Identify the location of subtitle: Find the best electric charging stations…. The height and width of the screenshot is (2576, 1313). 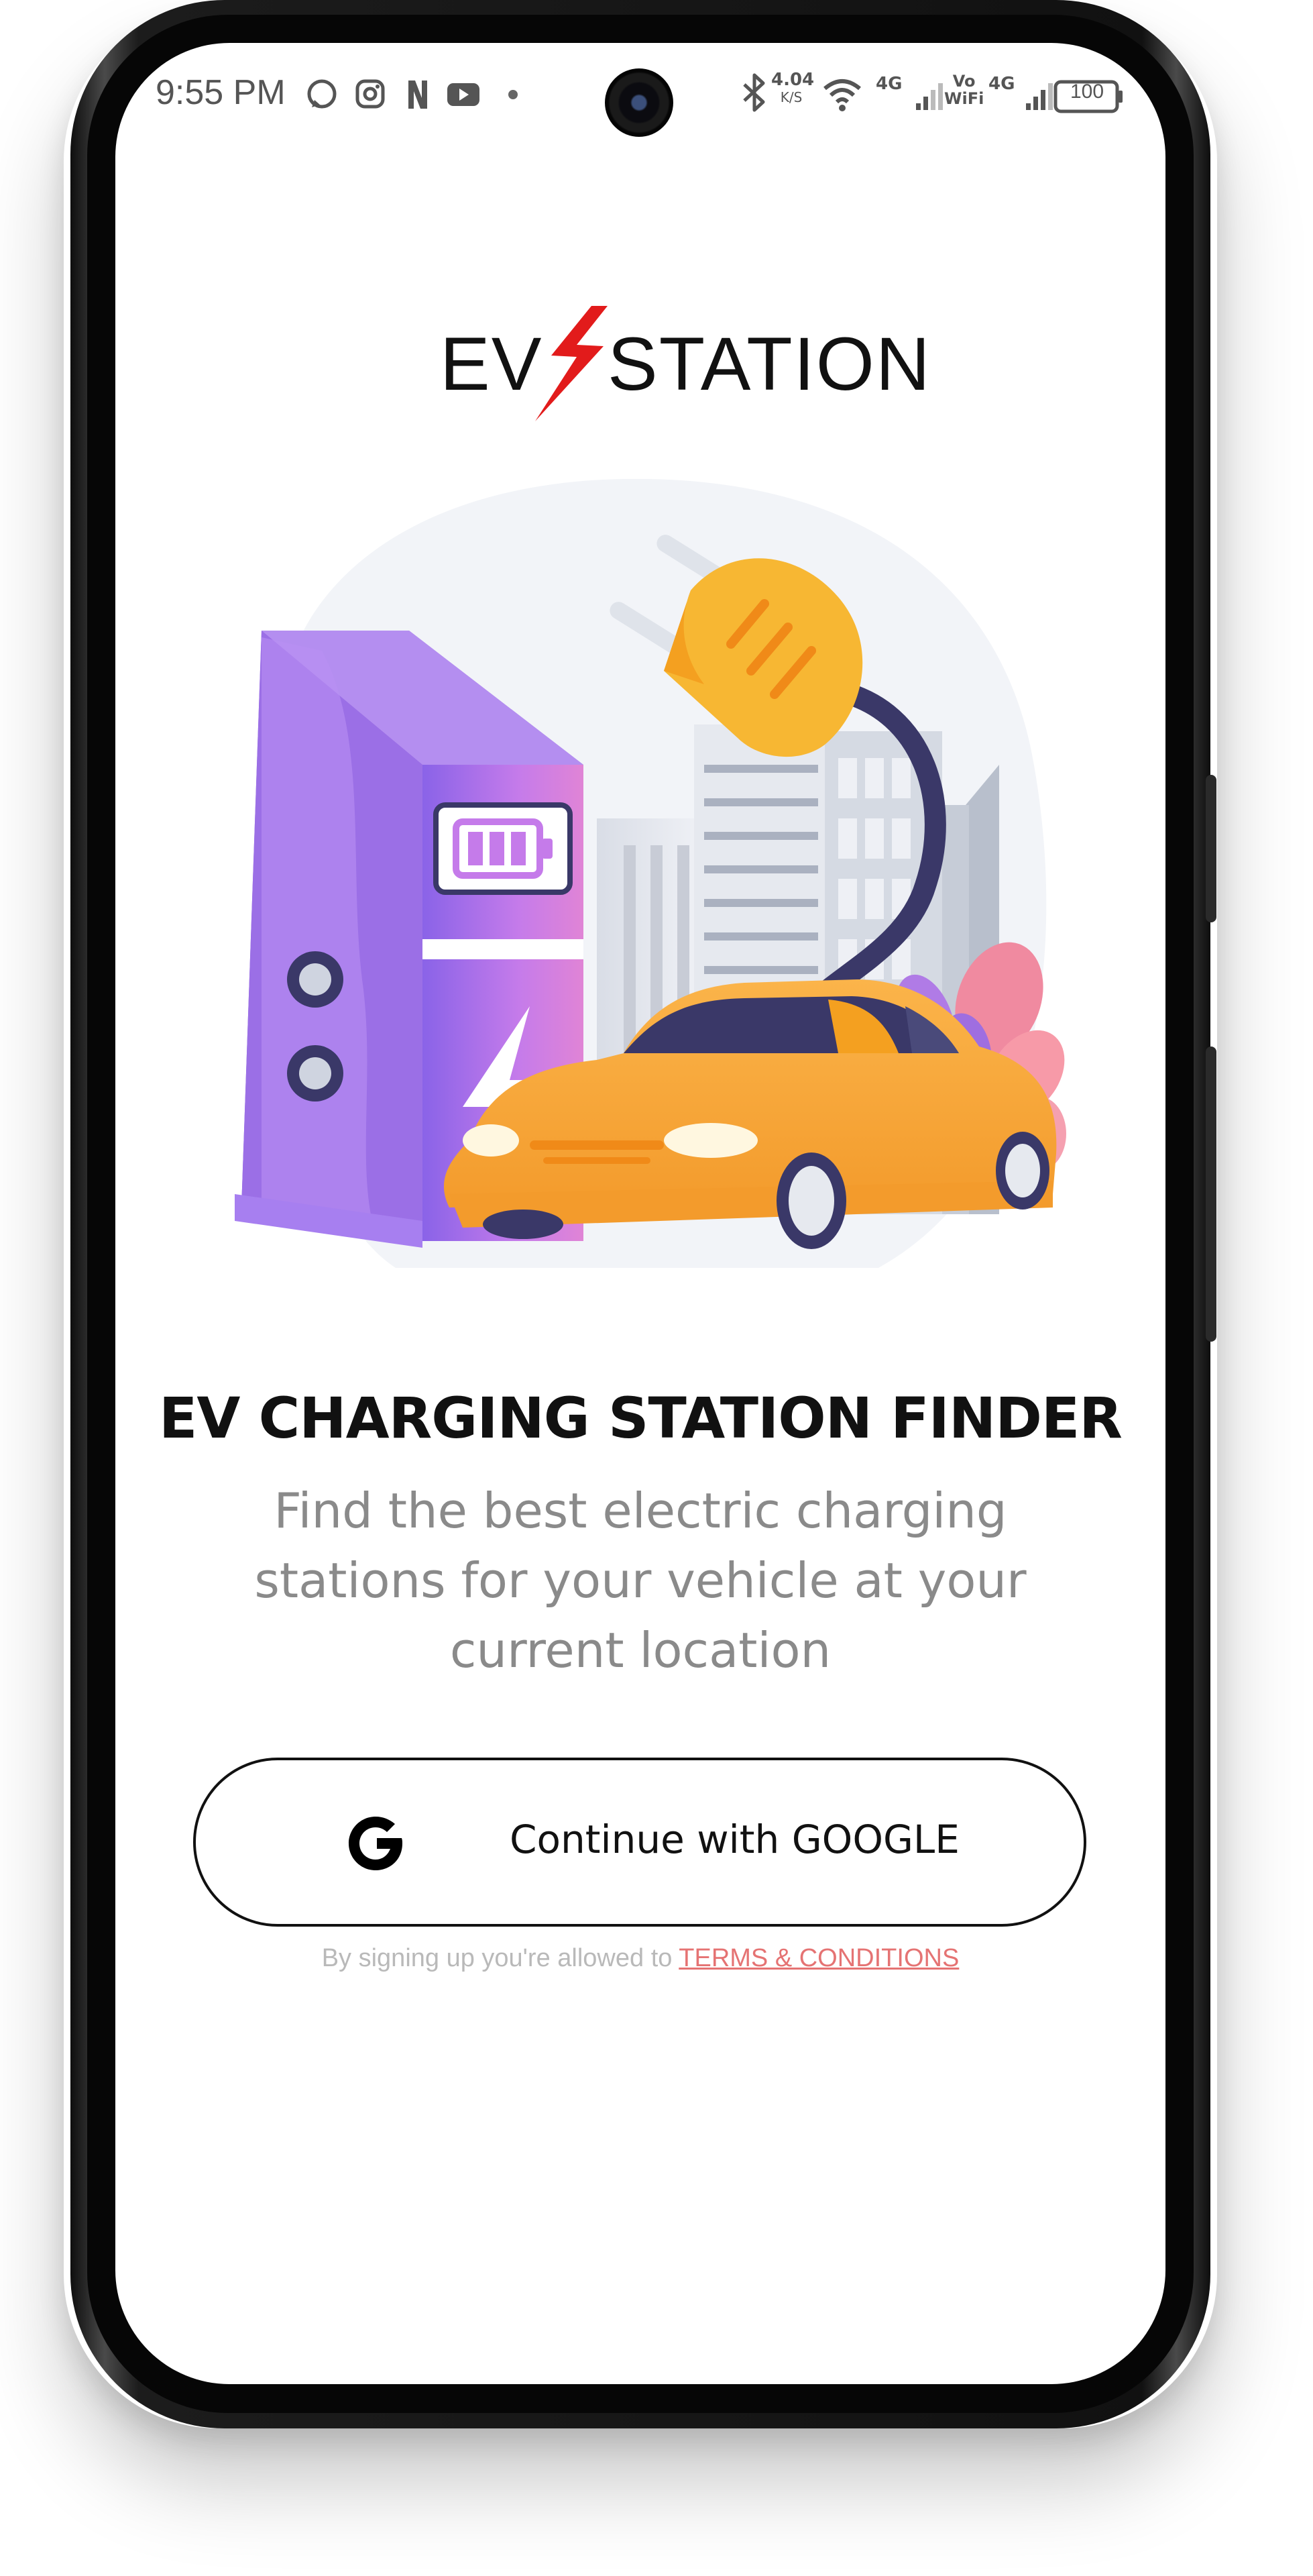
(640, 1580).